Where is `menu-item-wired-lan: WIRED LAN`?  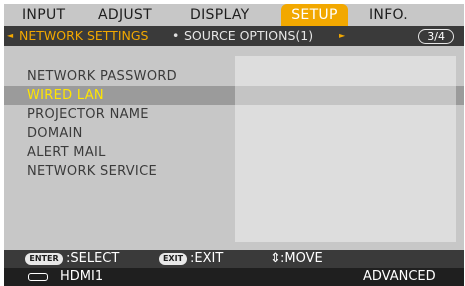
menu-item-wired-lan: WIRED LAN is located at coordinates (234, 95).